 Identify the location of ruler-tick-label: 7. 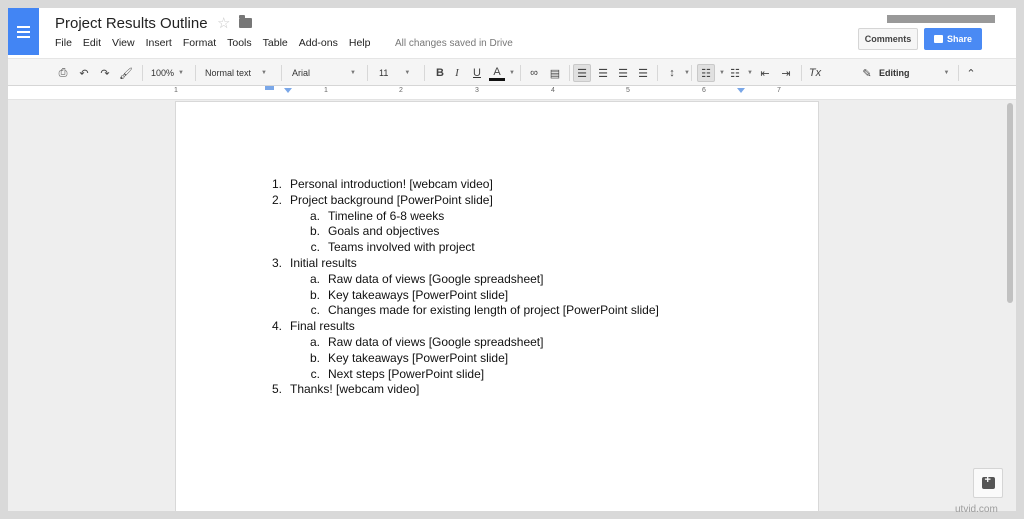
(779, 90).